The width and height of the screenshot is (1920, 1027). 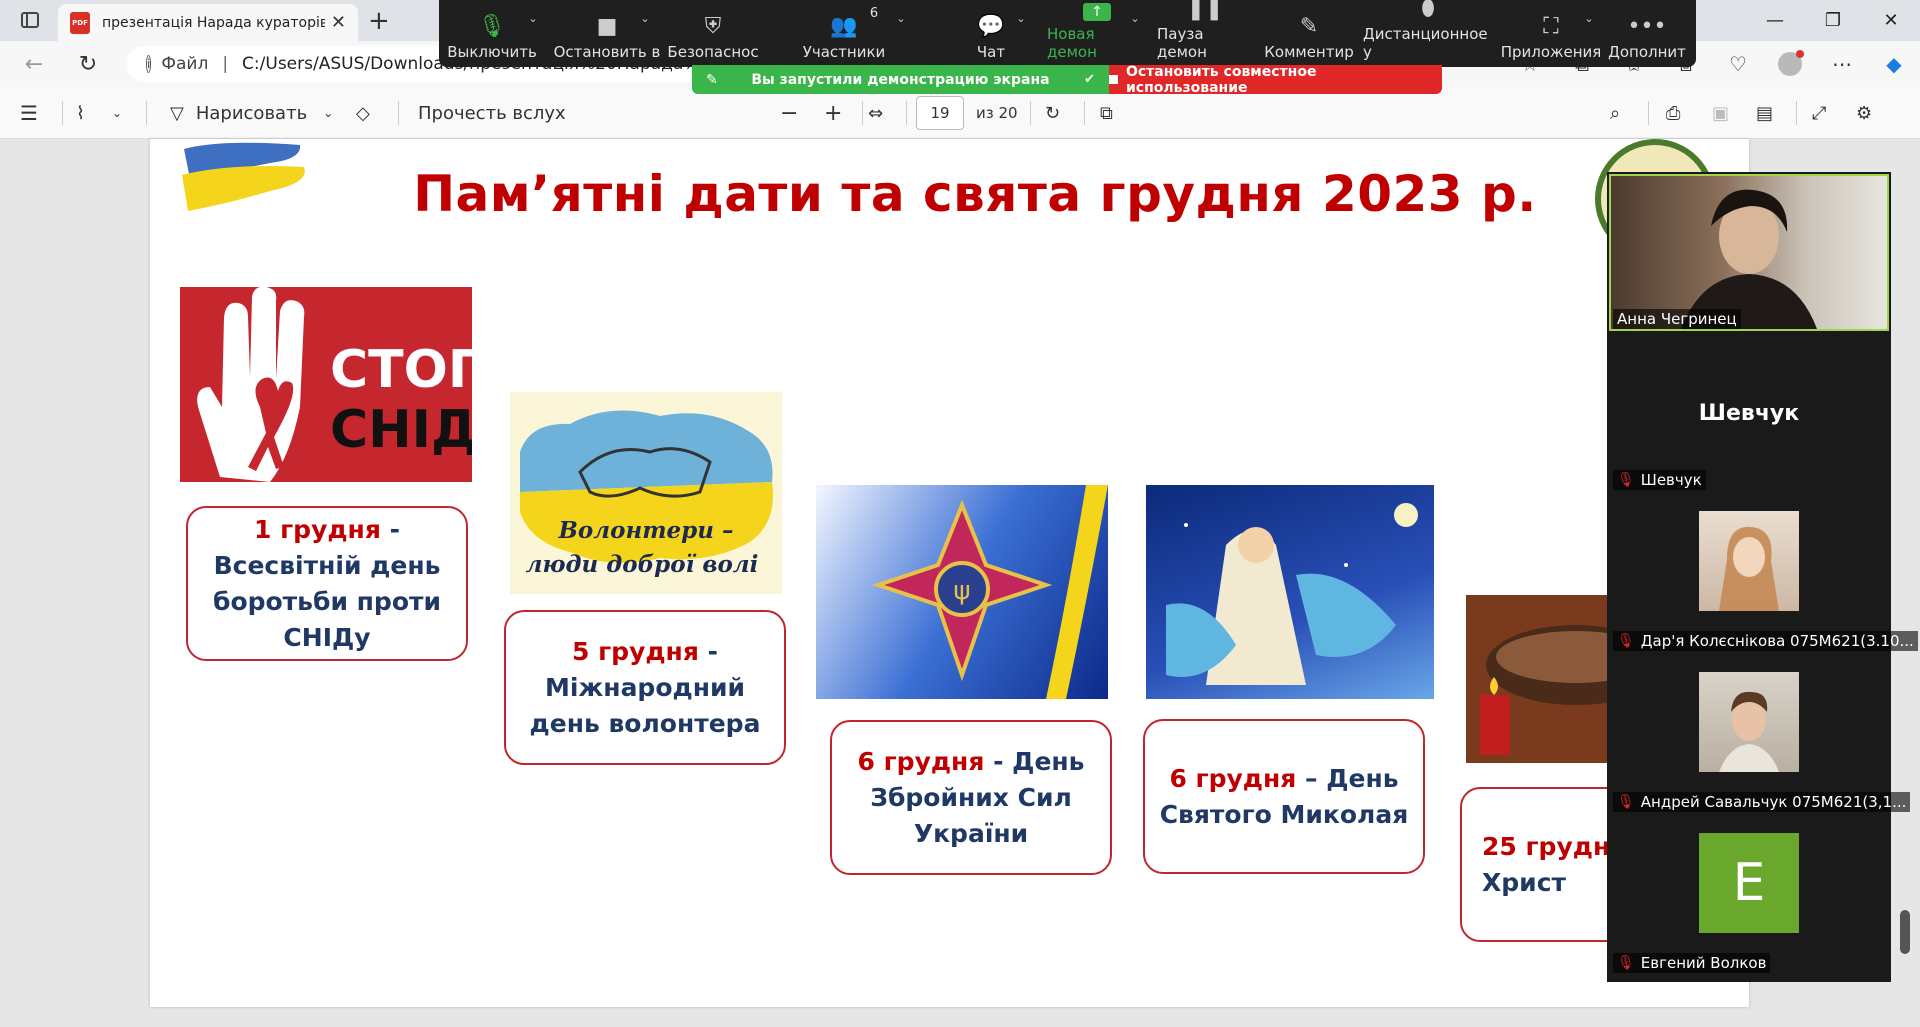 I want to click on card-date: 5 грудня, so click(x=635, y=651).